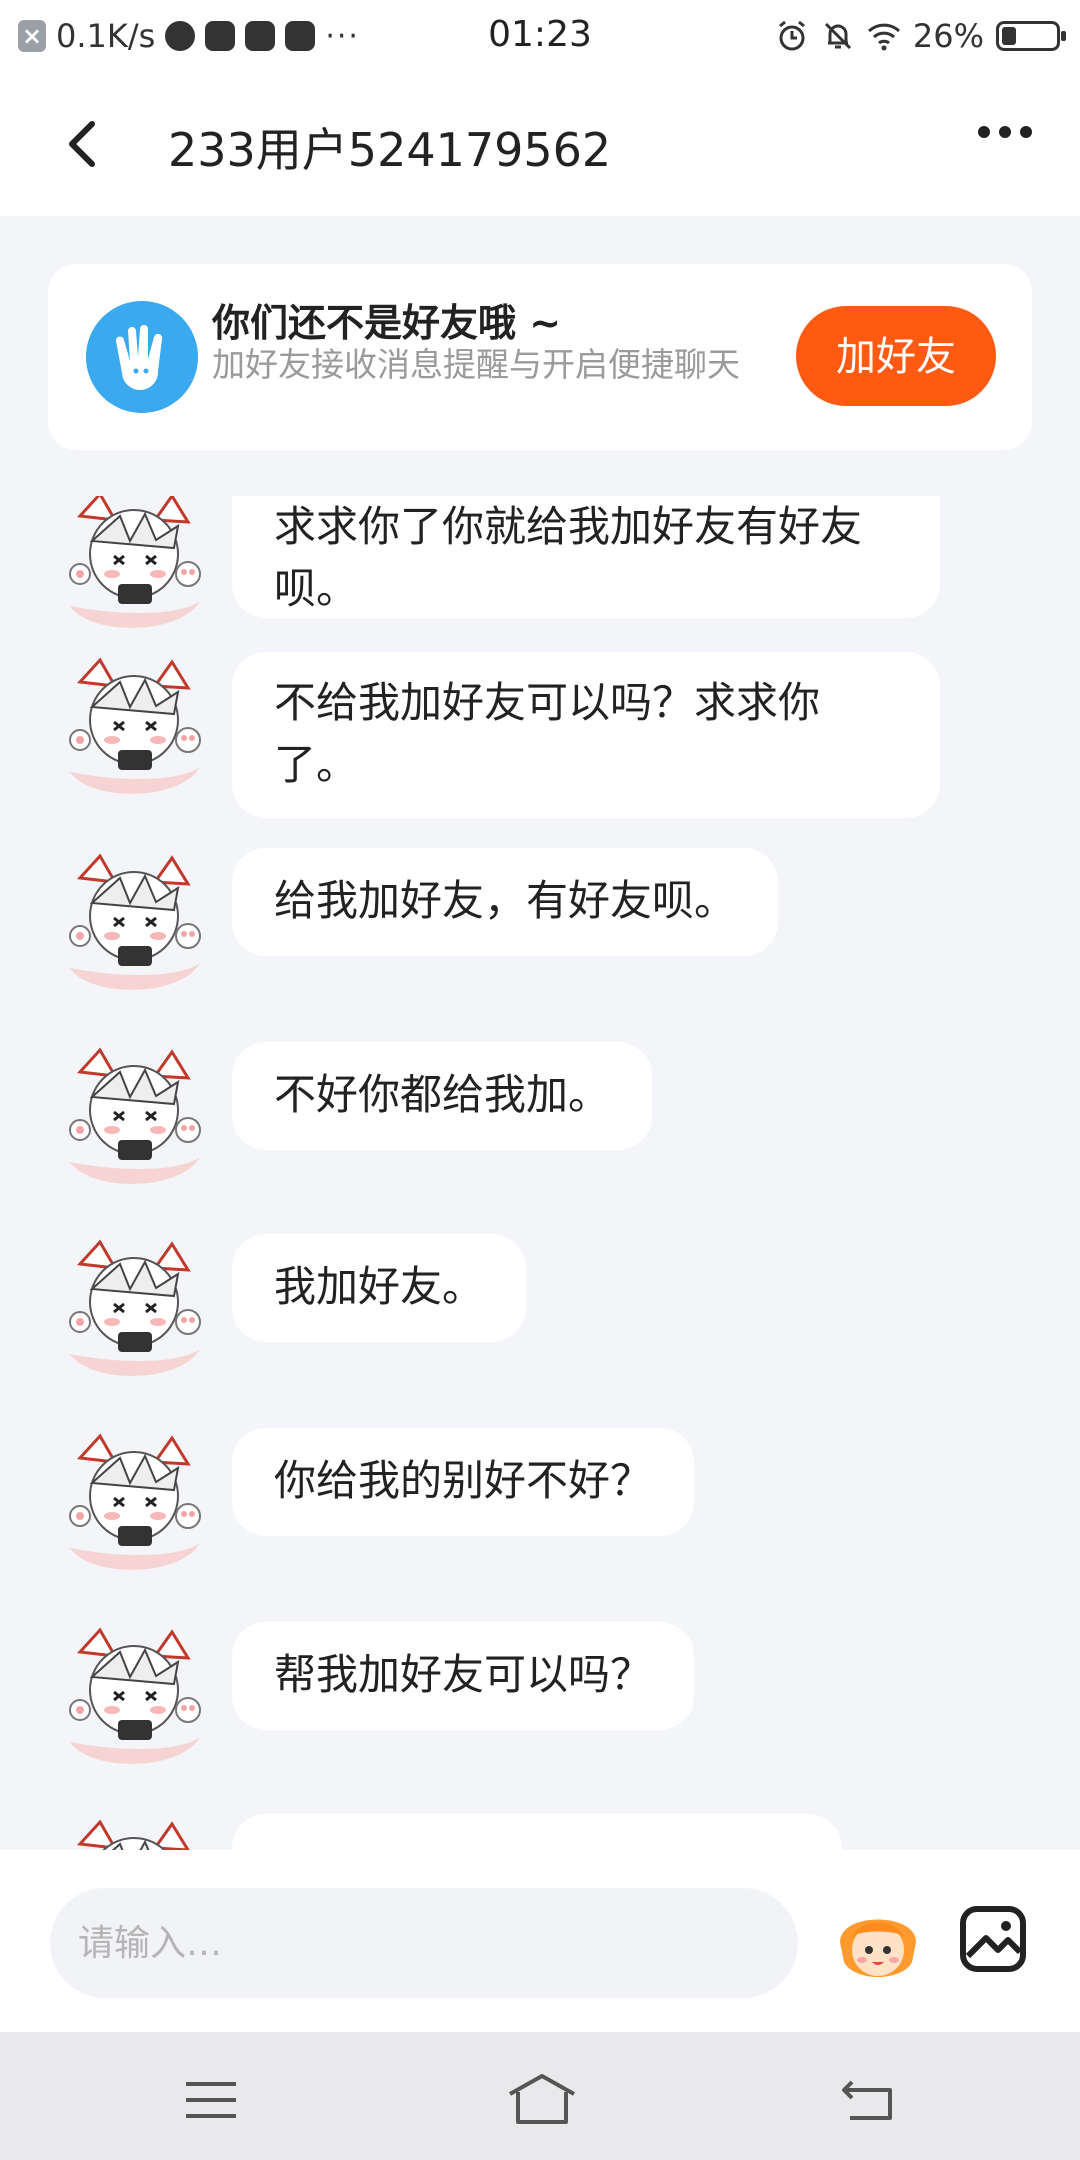 Image resolution: width=1080 pixels, height=2160 pixels. I want to click on message-bubble: 给我加好友，有好友呗。, so click(505, 902).